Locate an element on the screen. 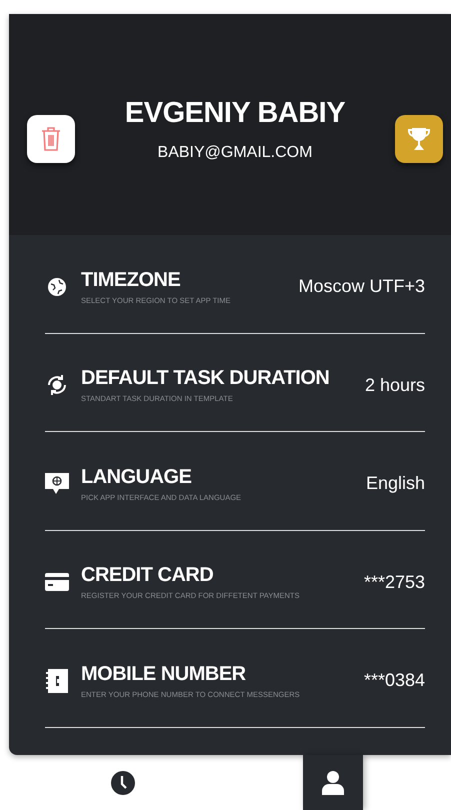 The height and width of the screenshot is (810, 451). setting-value: English is located at coordinates (395, 483).